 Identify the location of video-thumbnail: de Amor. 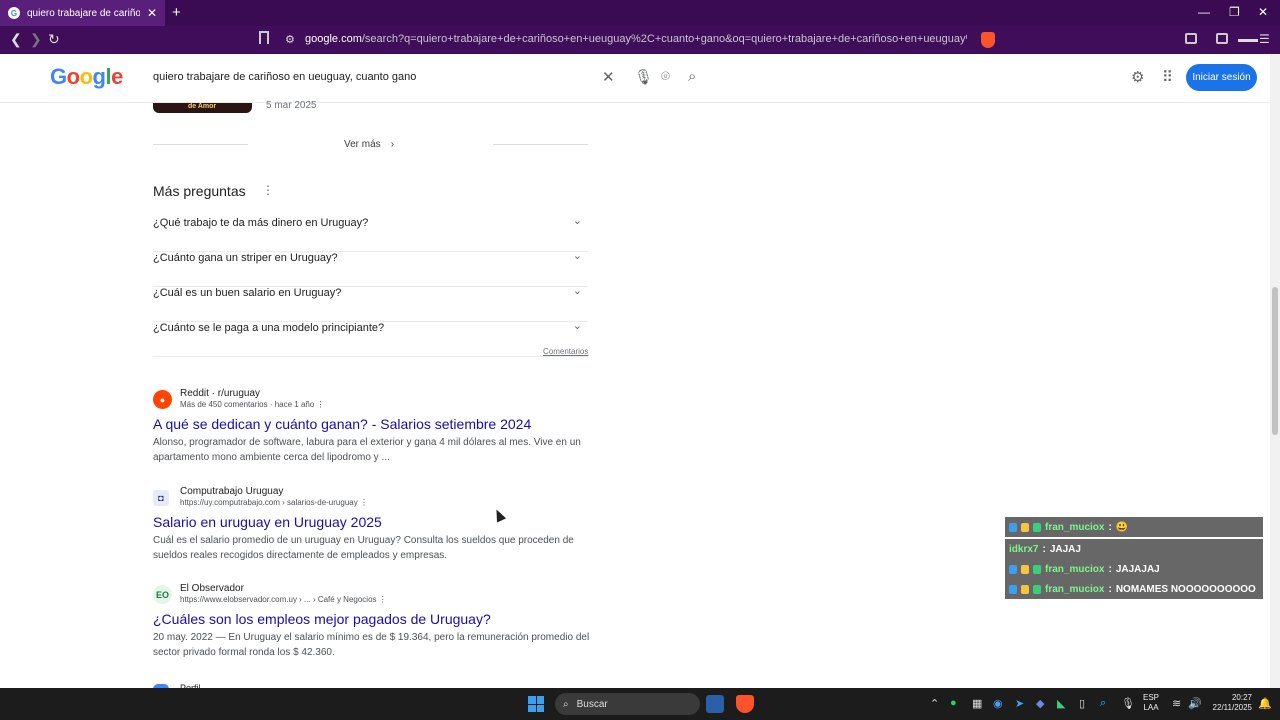
(202, 108).